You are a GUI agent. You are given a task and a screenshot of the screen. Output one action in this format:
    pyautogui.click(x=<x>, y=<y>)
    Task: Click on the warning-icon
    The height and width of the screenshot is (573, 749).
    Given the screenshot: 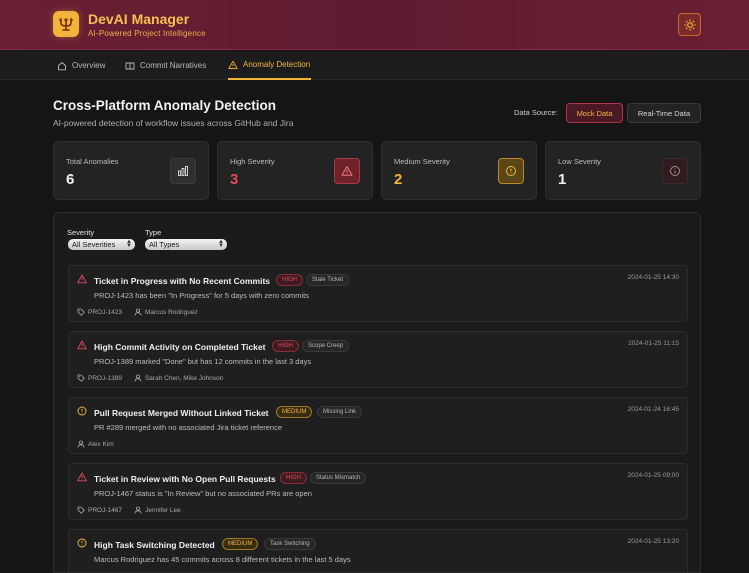 What is the action you would take?
    pyautogui.click(x=233, y=64)
    